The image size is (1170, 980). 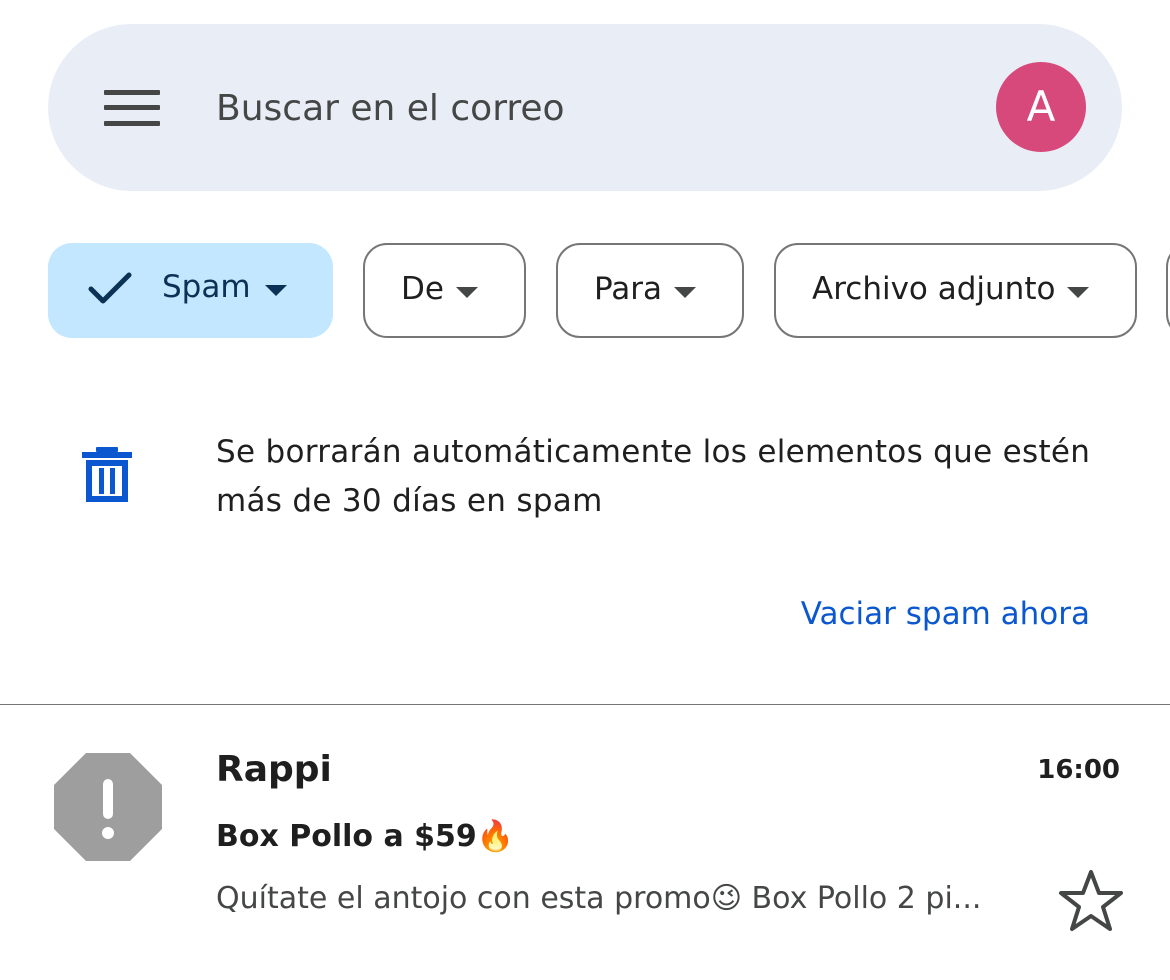 What do you see at coordinates (132, 108) in the screenshot?
I see `menu-icon` at bounding box center [132, 108].